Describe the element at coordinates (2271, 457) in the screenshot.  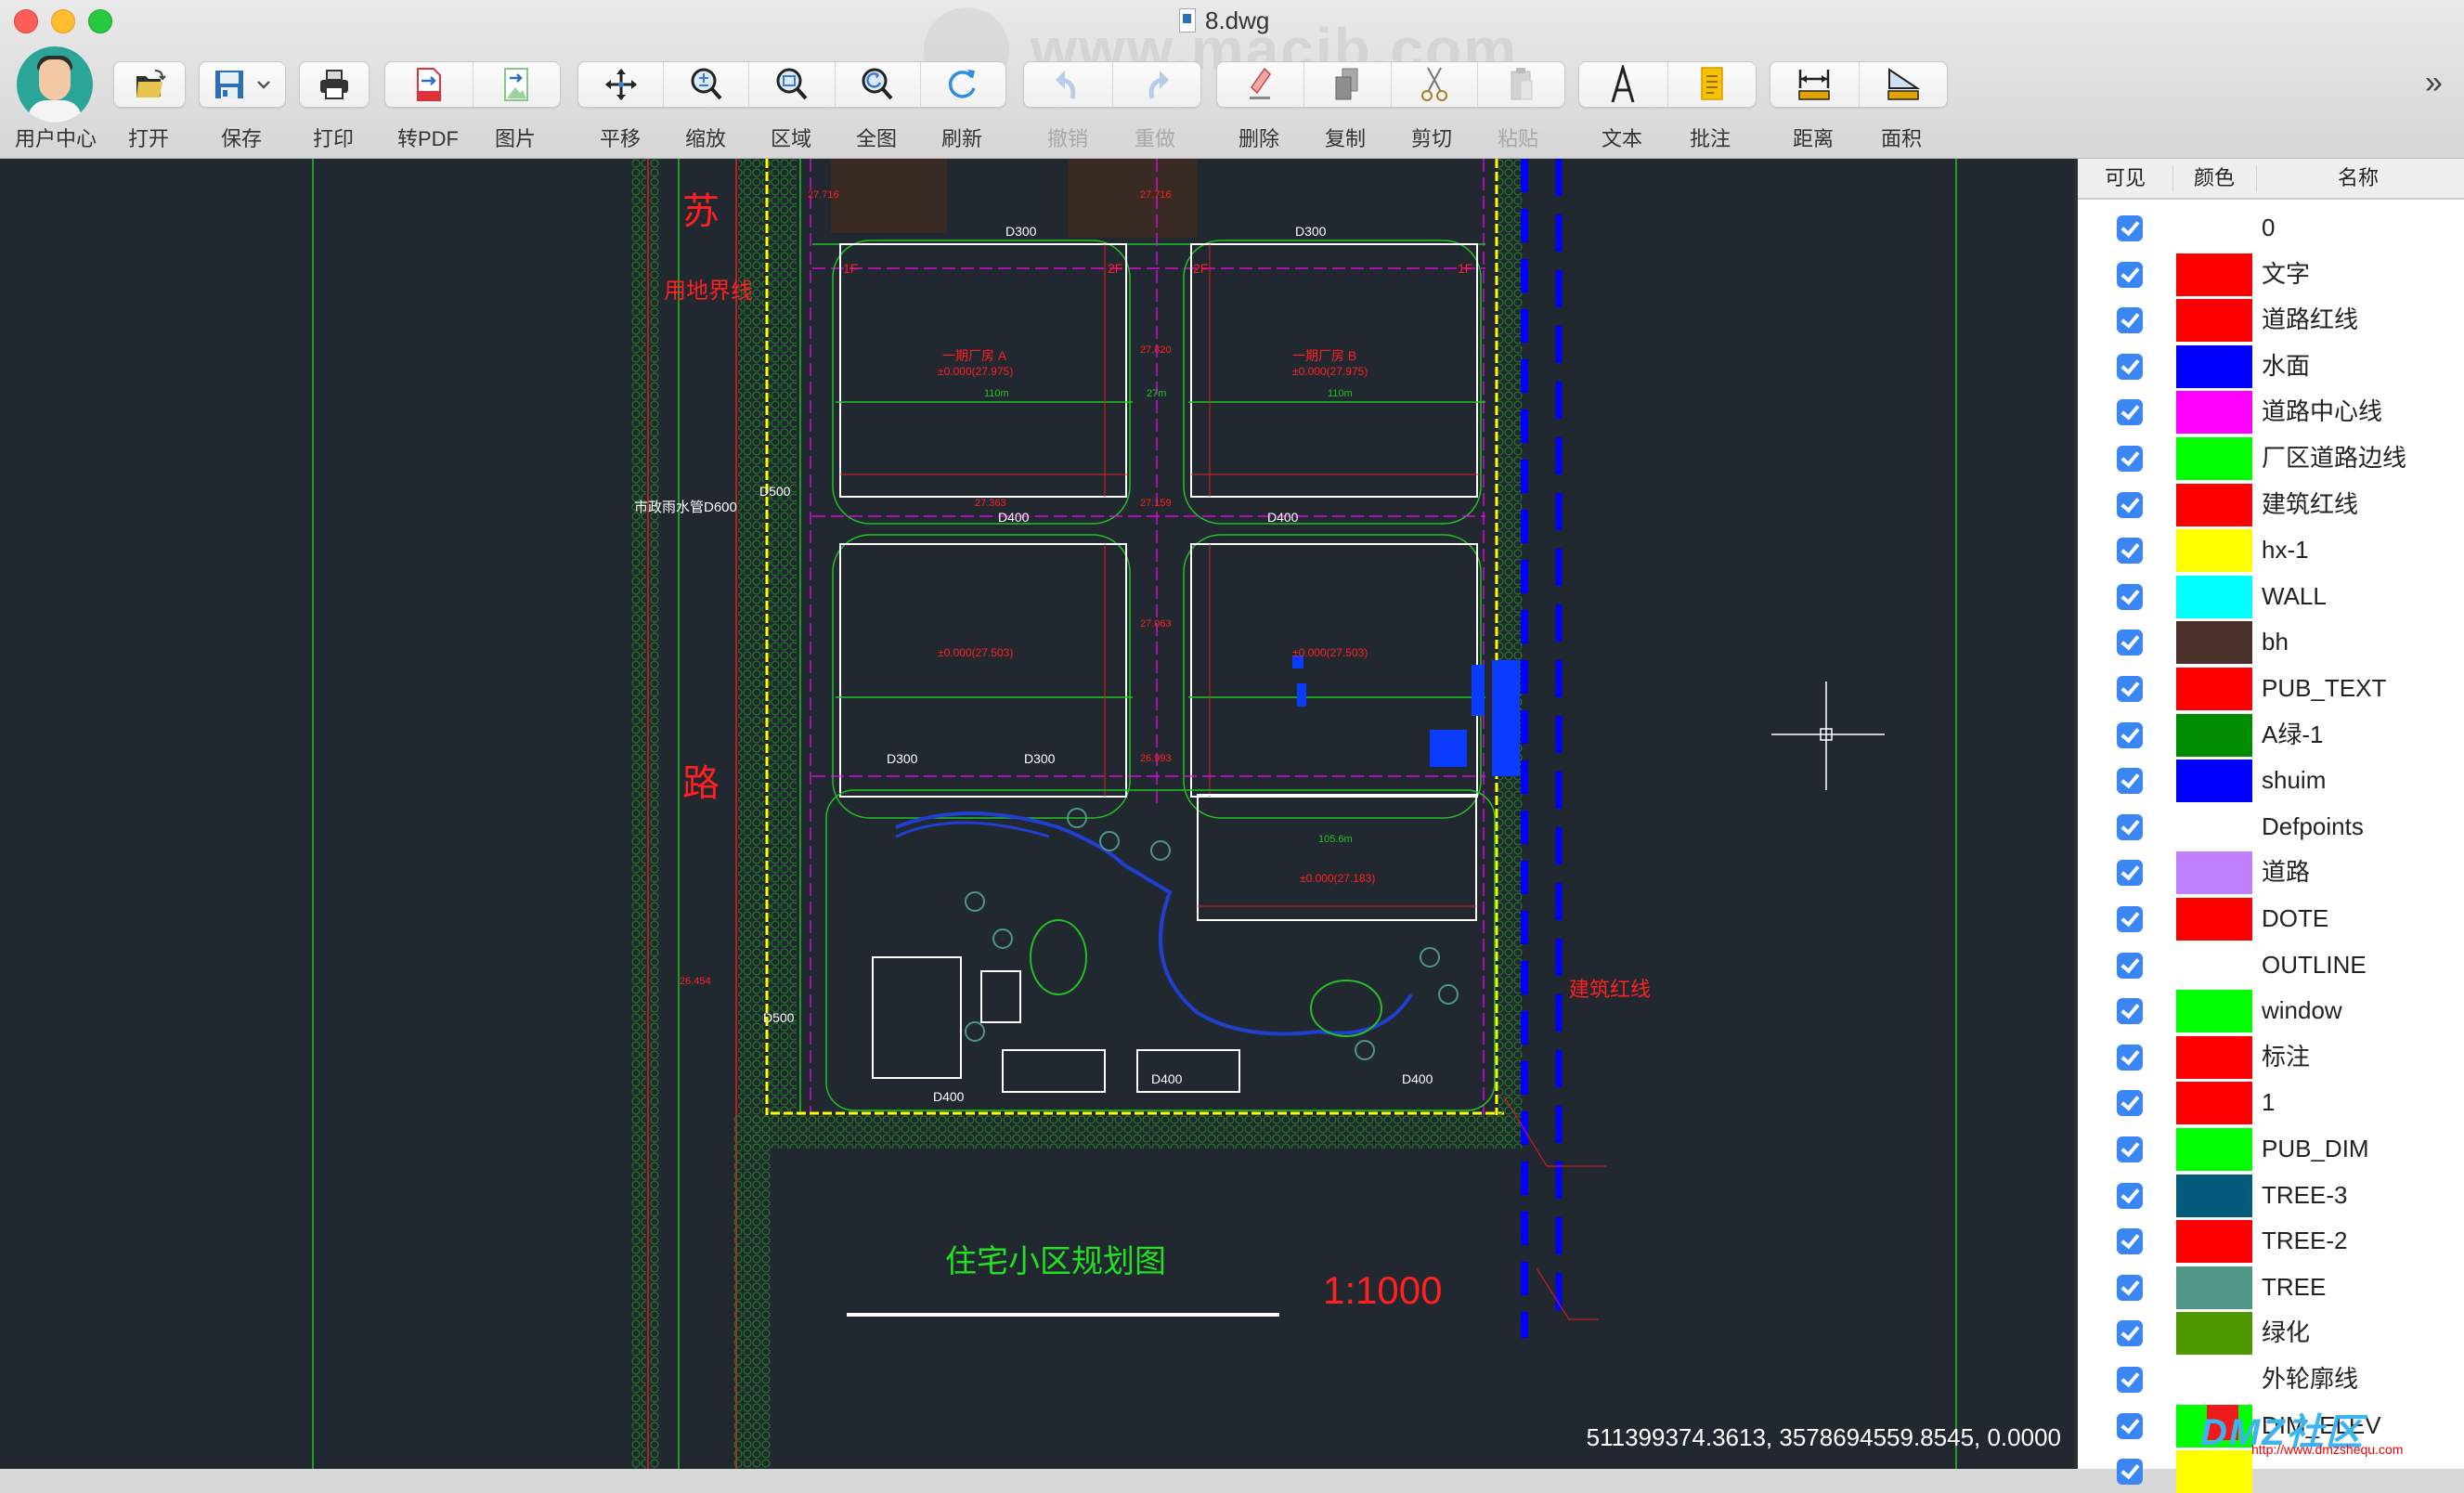
I see `layer-row: 厂区道路边线` at that location.